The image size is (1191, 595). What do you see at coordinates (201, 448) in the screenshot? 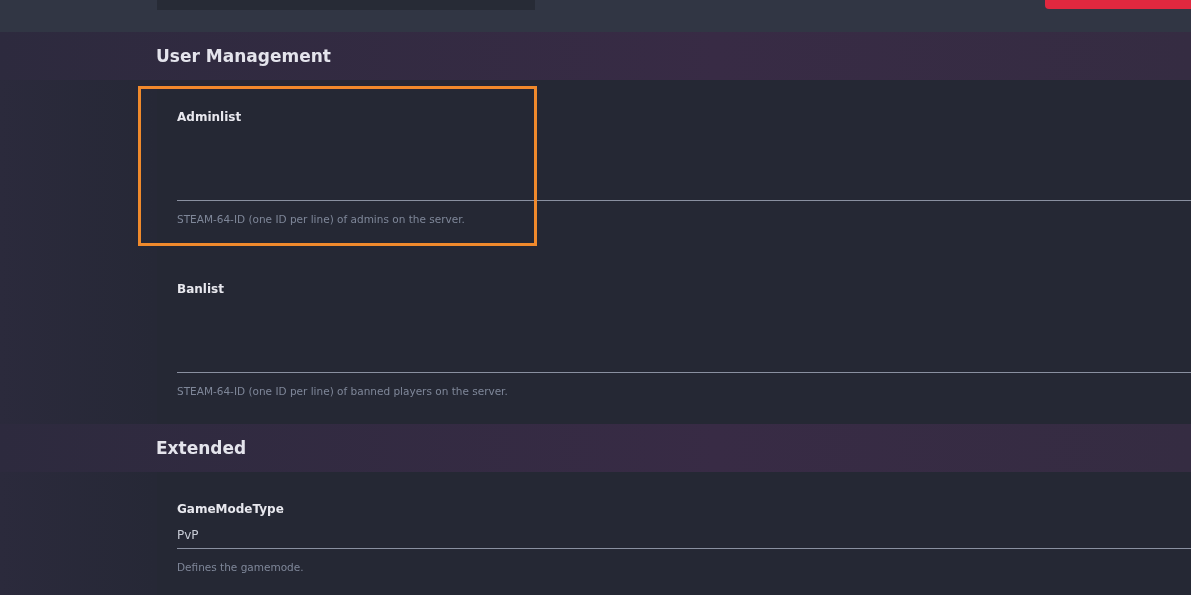
I see `section-heading: Extended` at bounding box center [201, 448].